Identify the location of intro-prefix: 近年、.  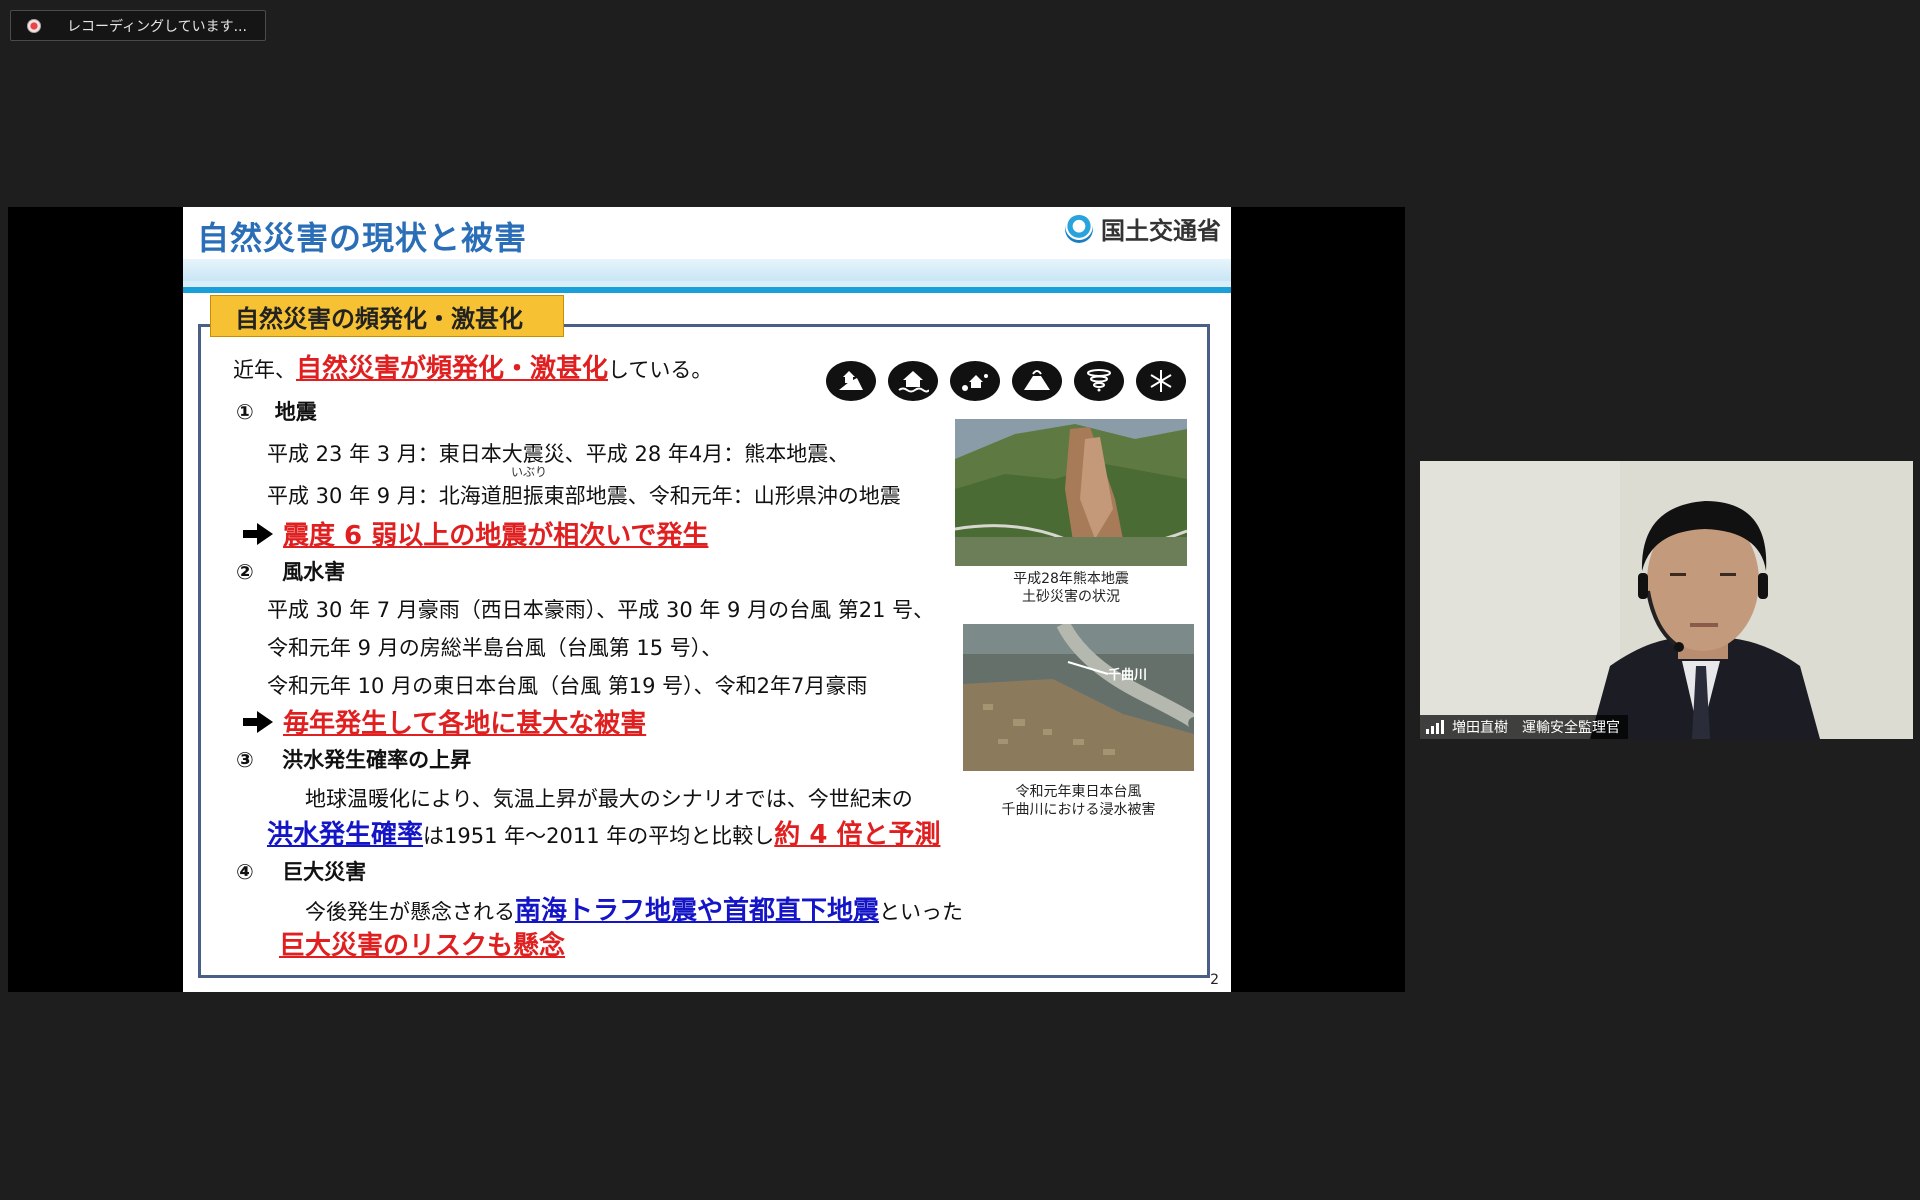
(264, 370).